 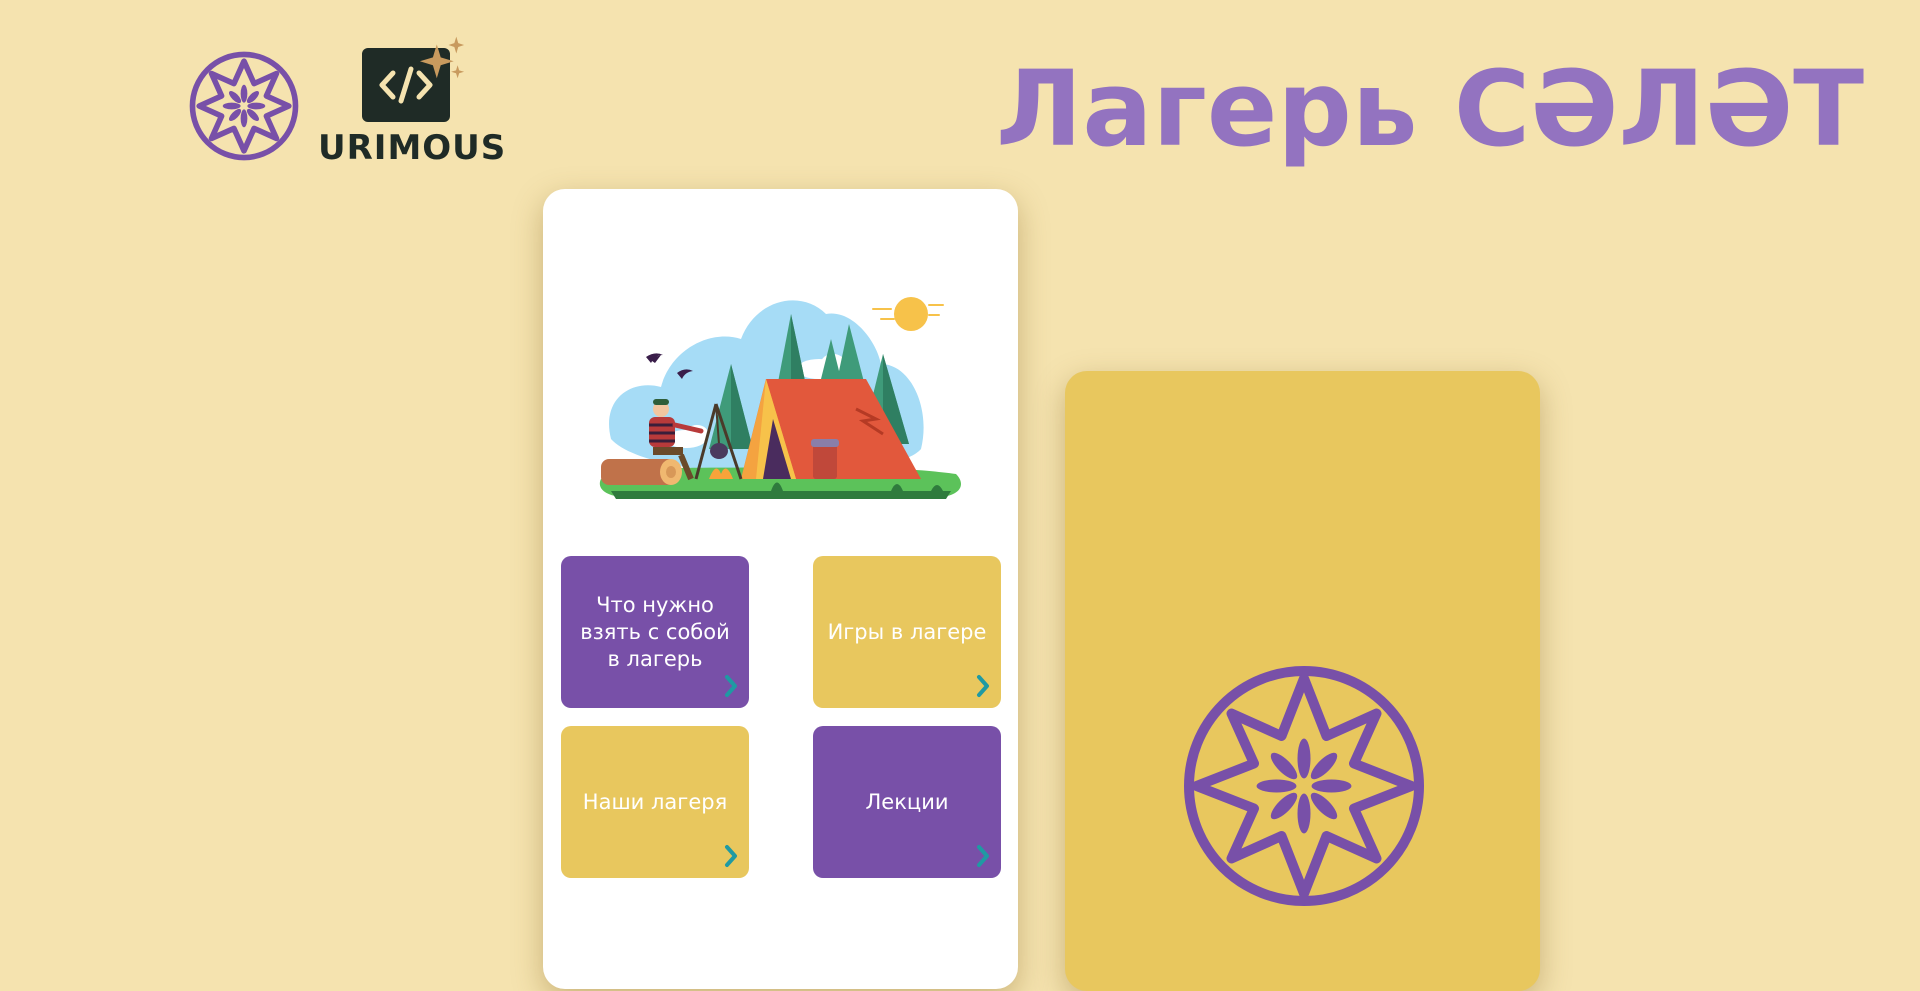 What do you see at coordinates (412, 148) in the screenshot?
I see `urimous-wordmark: URIMOUS` at bounding box center [412, 148].